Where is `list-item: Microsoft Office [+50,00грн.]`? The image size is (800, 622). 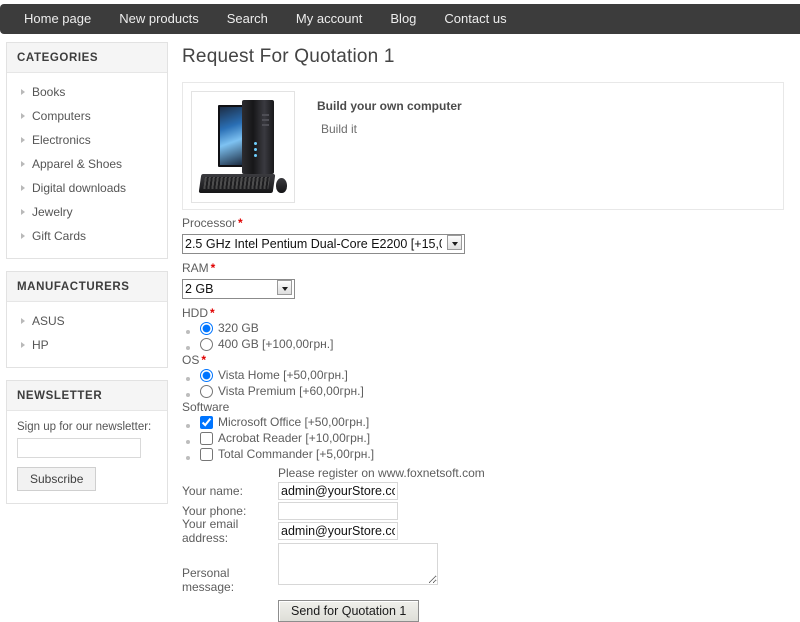 list-item: Microsoft Office [+50,00грн.] is located at coordinates (492, 422).